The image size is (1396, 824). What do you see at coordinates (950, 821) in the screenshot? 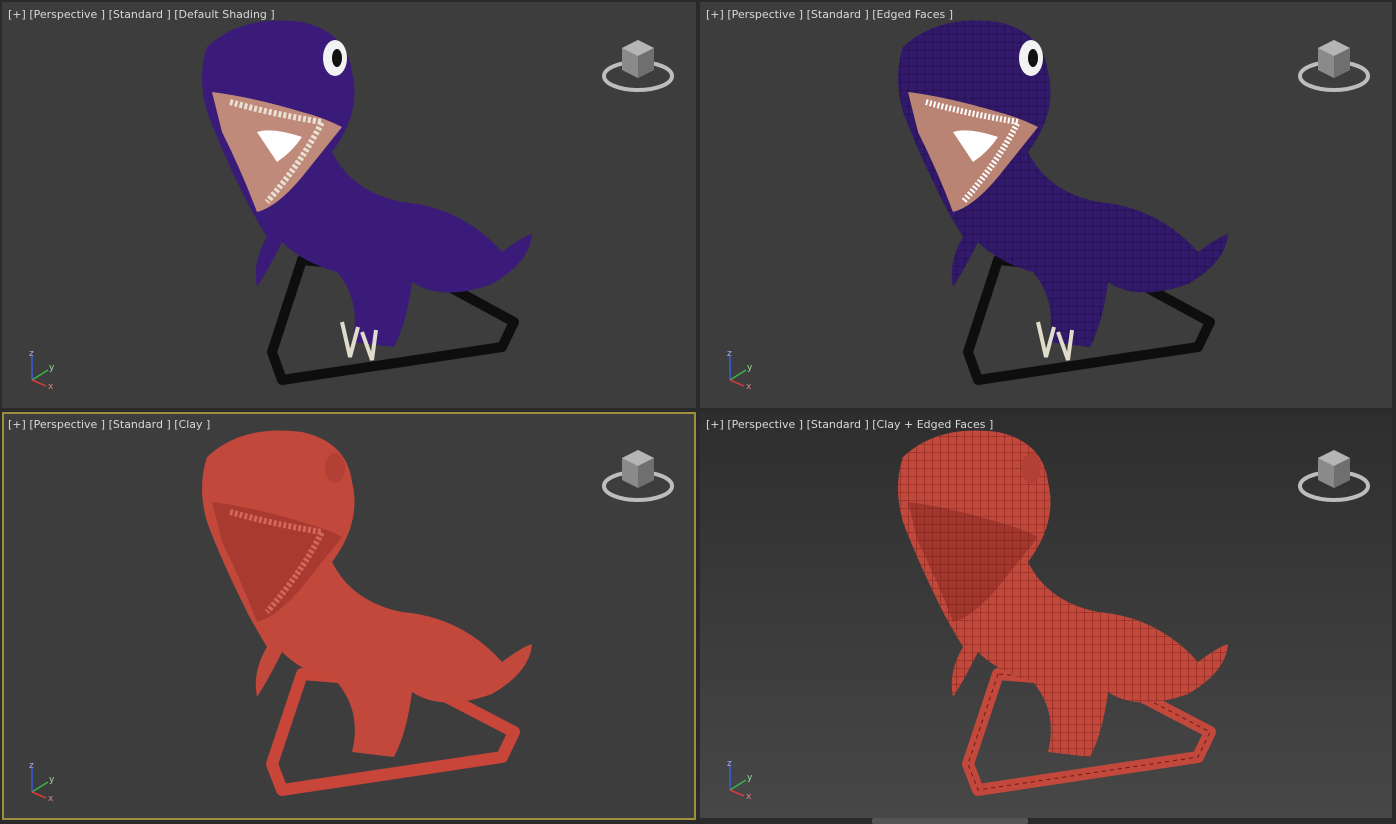
I see `time-slider-handle` at bounding box center [950, 821].